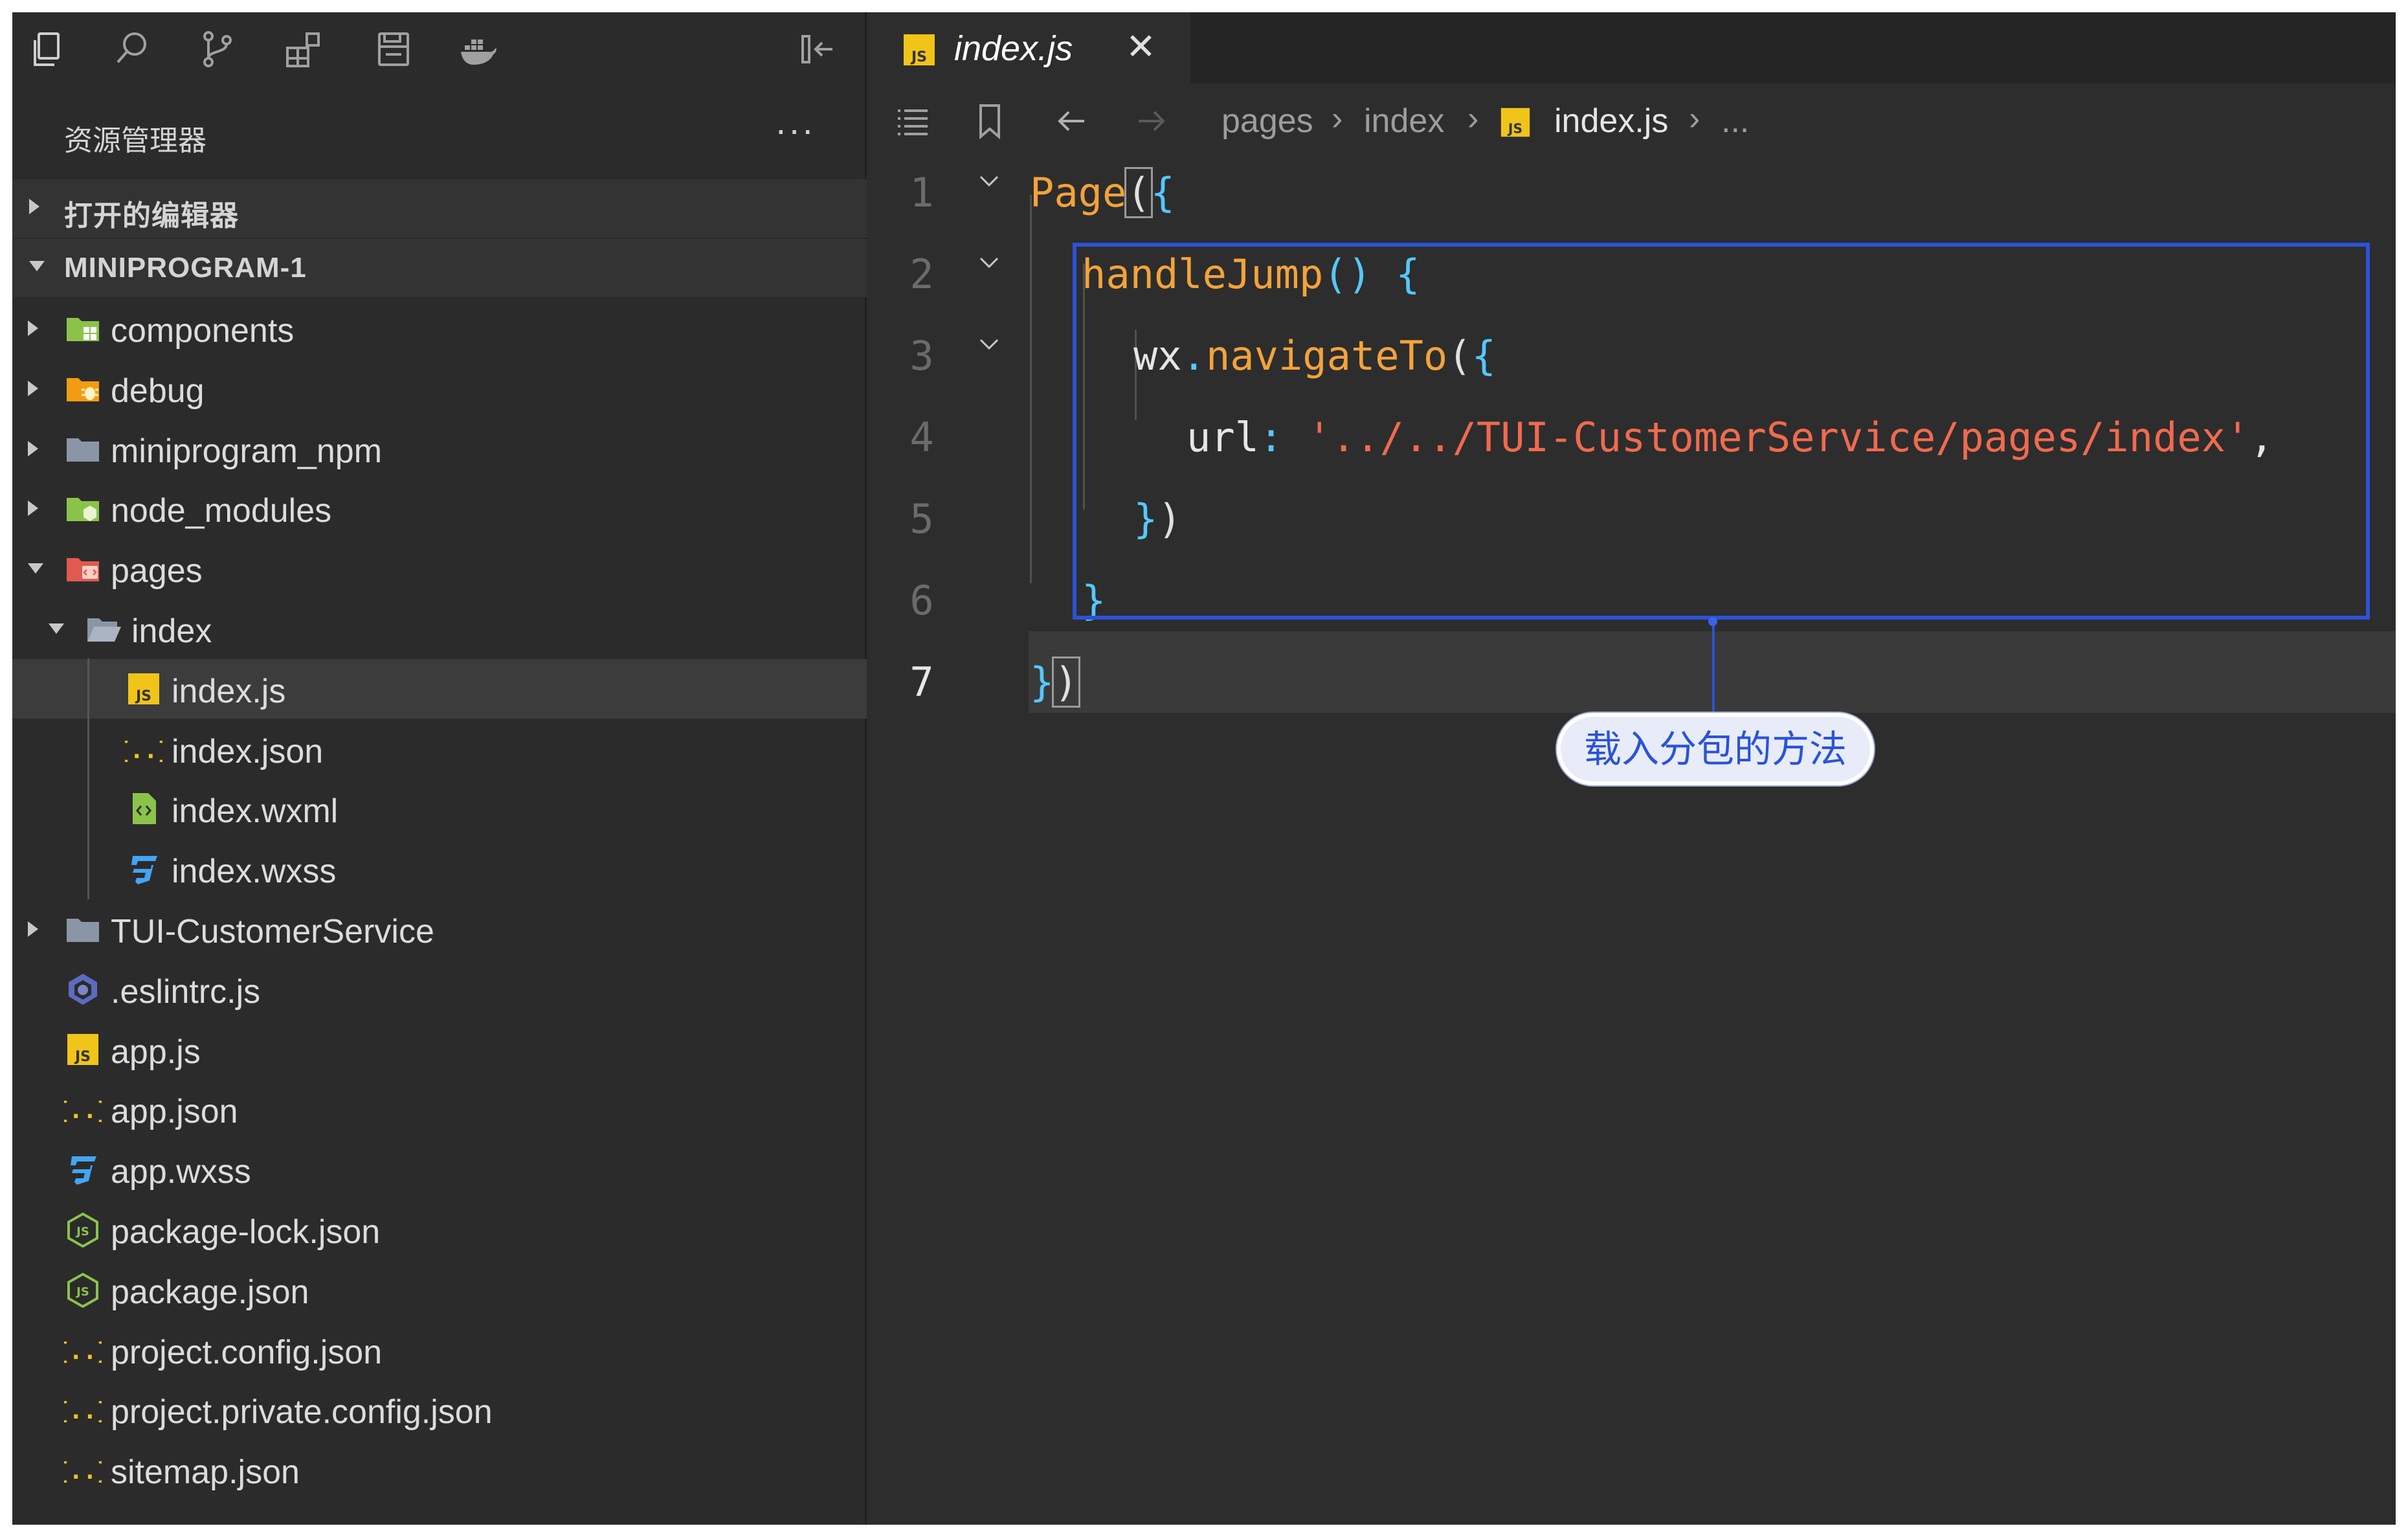 This screenshot has height=1537, width=2408. Describe the element at coordinates (88, 779) in the screenshot. I see `tree-indent-guide` at that location.